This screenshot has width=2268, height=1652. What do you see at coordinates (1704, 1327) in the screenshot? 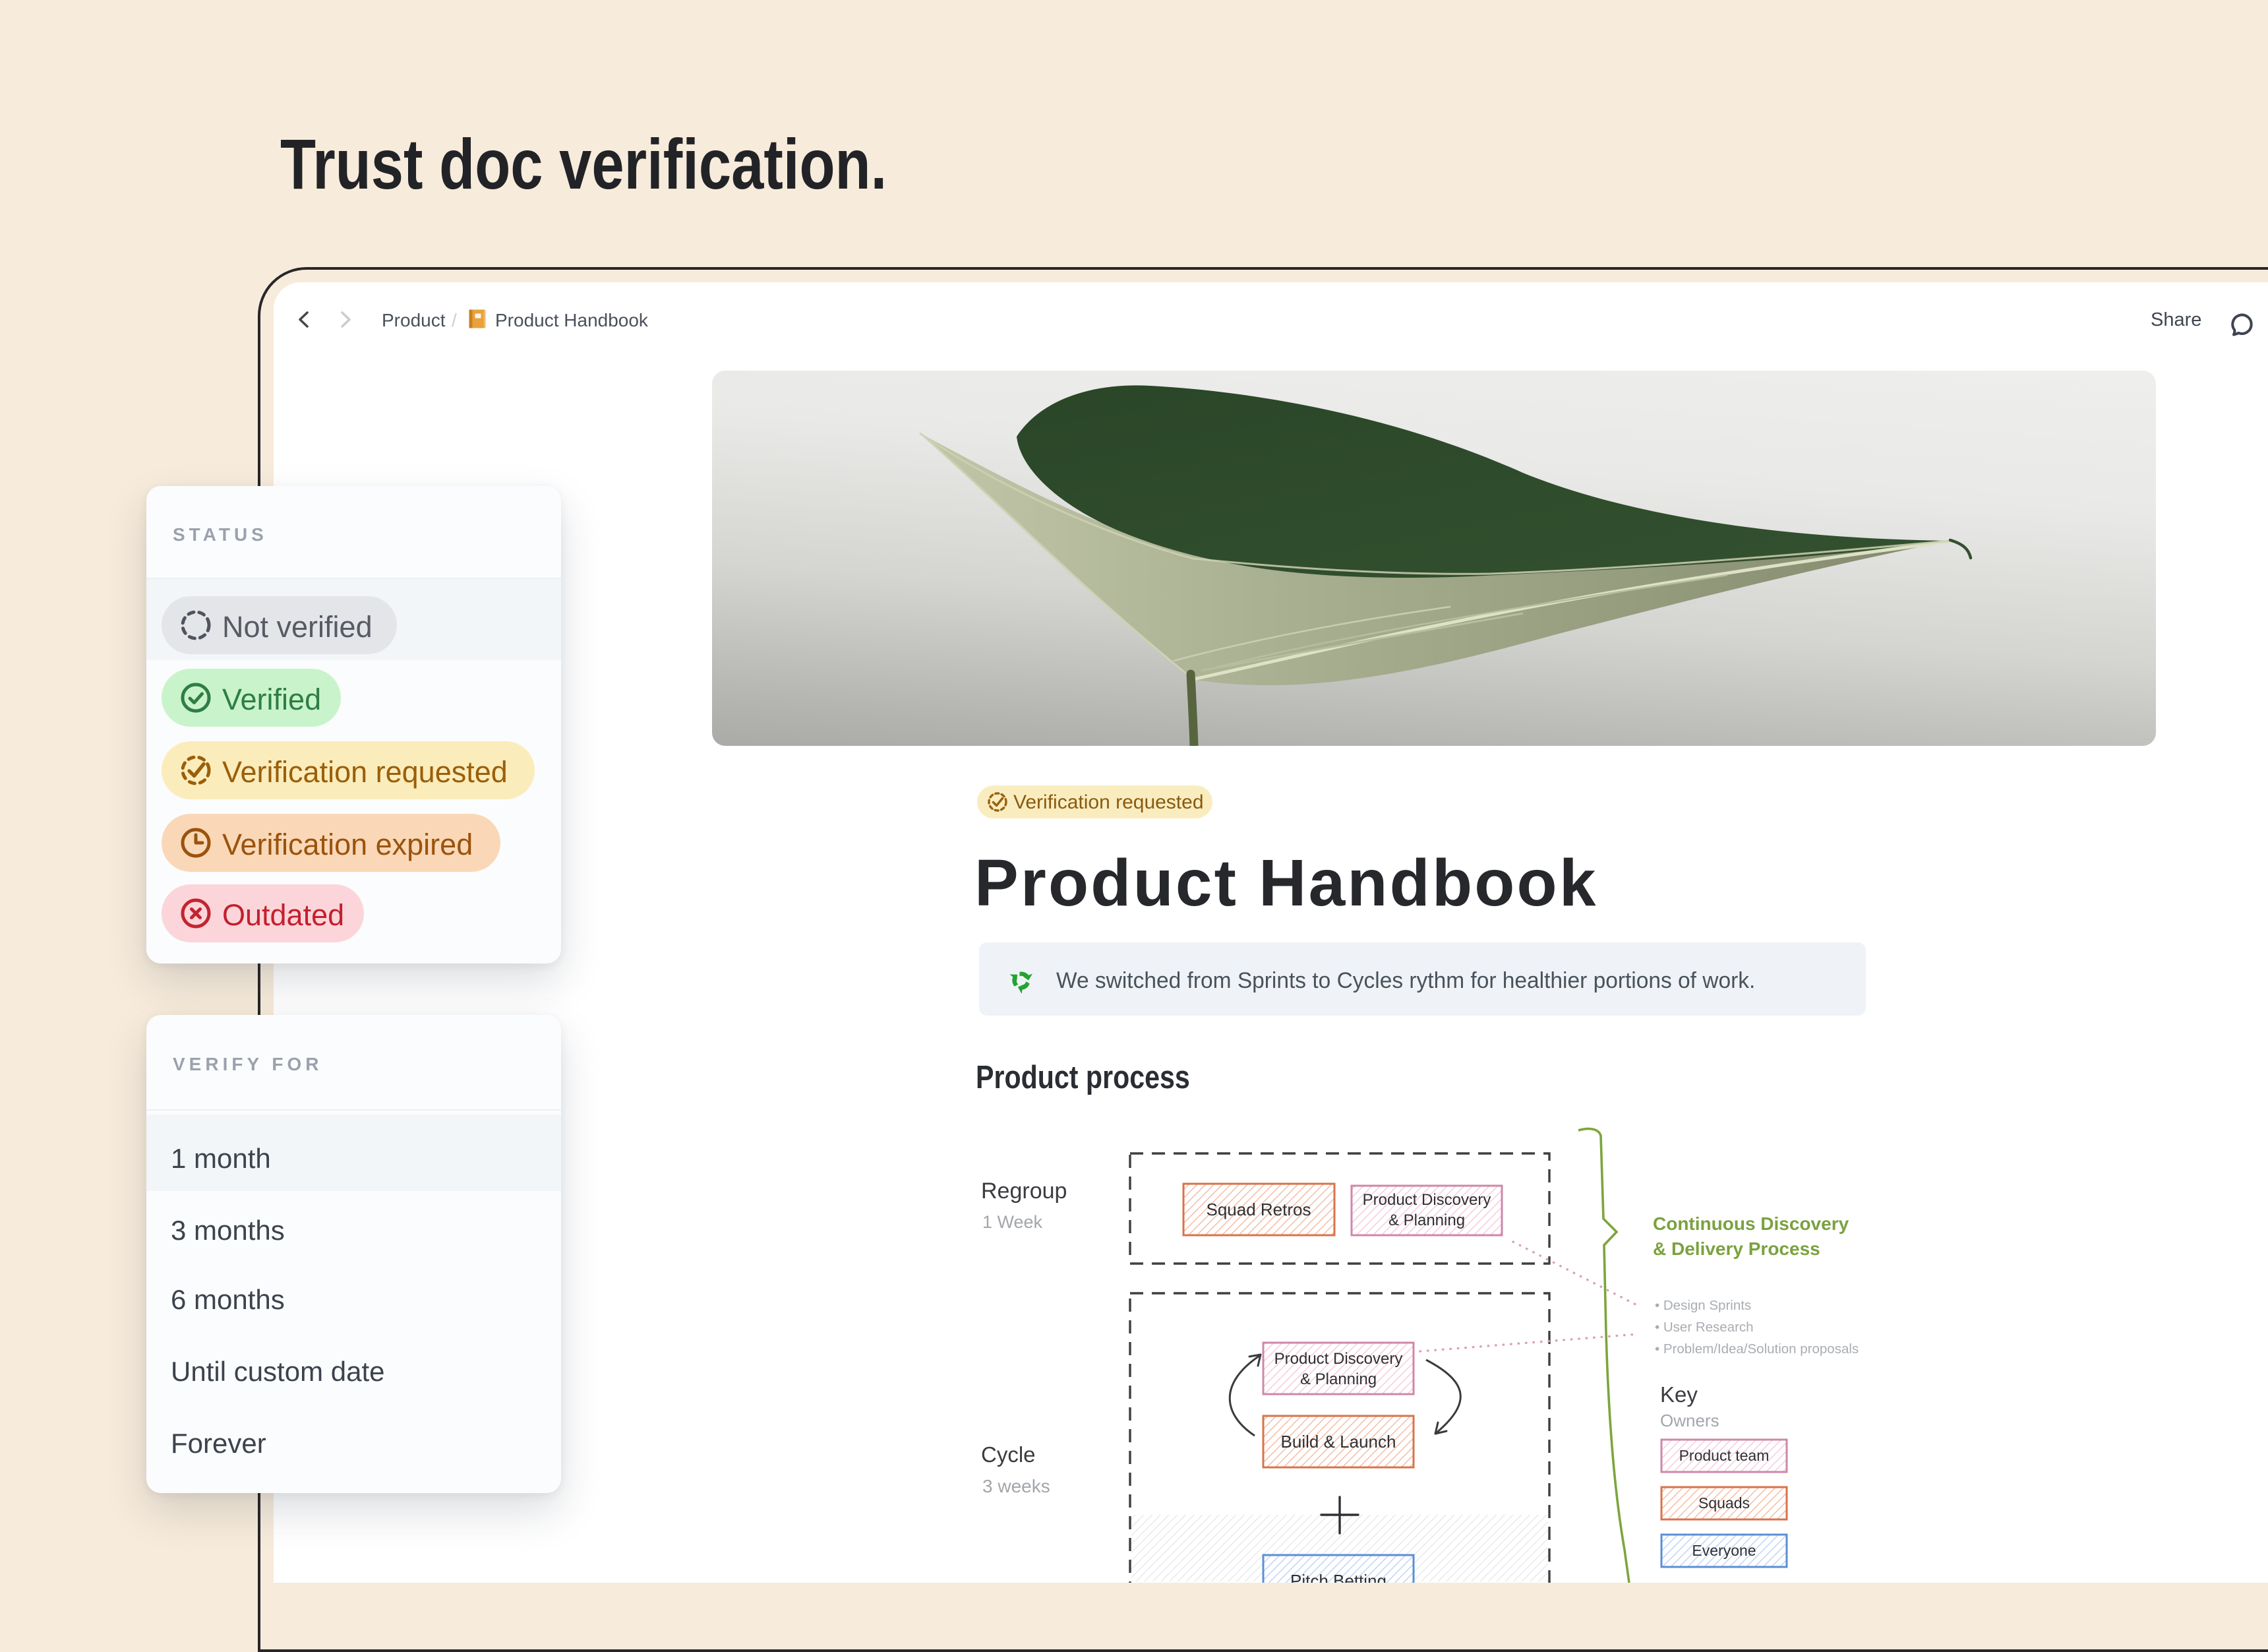
I see `svg-text: • User Research` at bounding box center [1704, 1327].